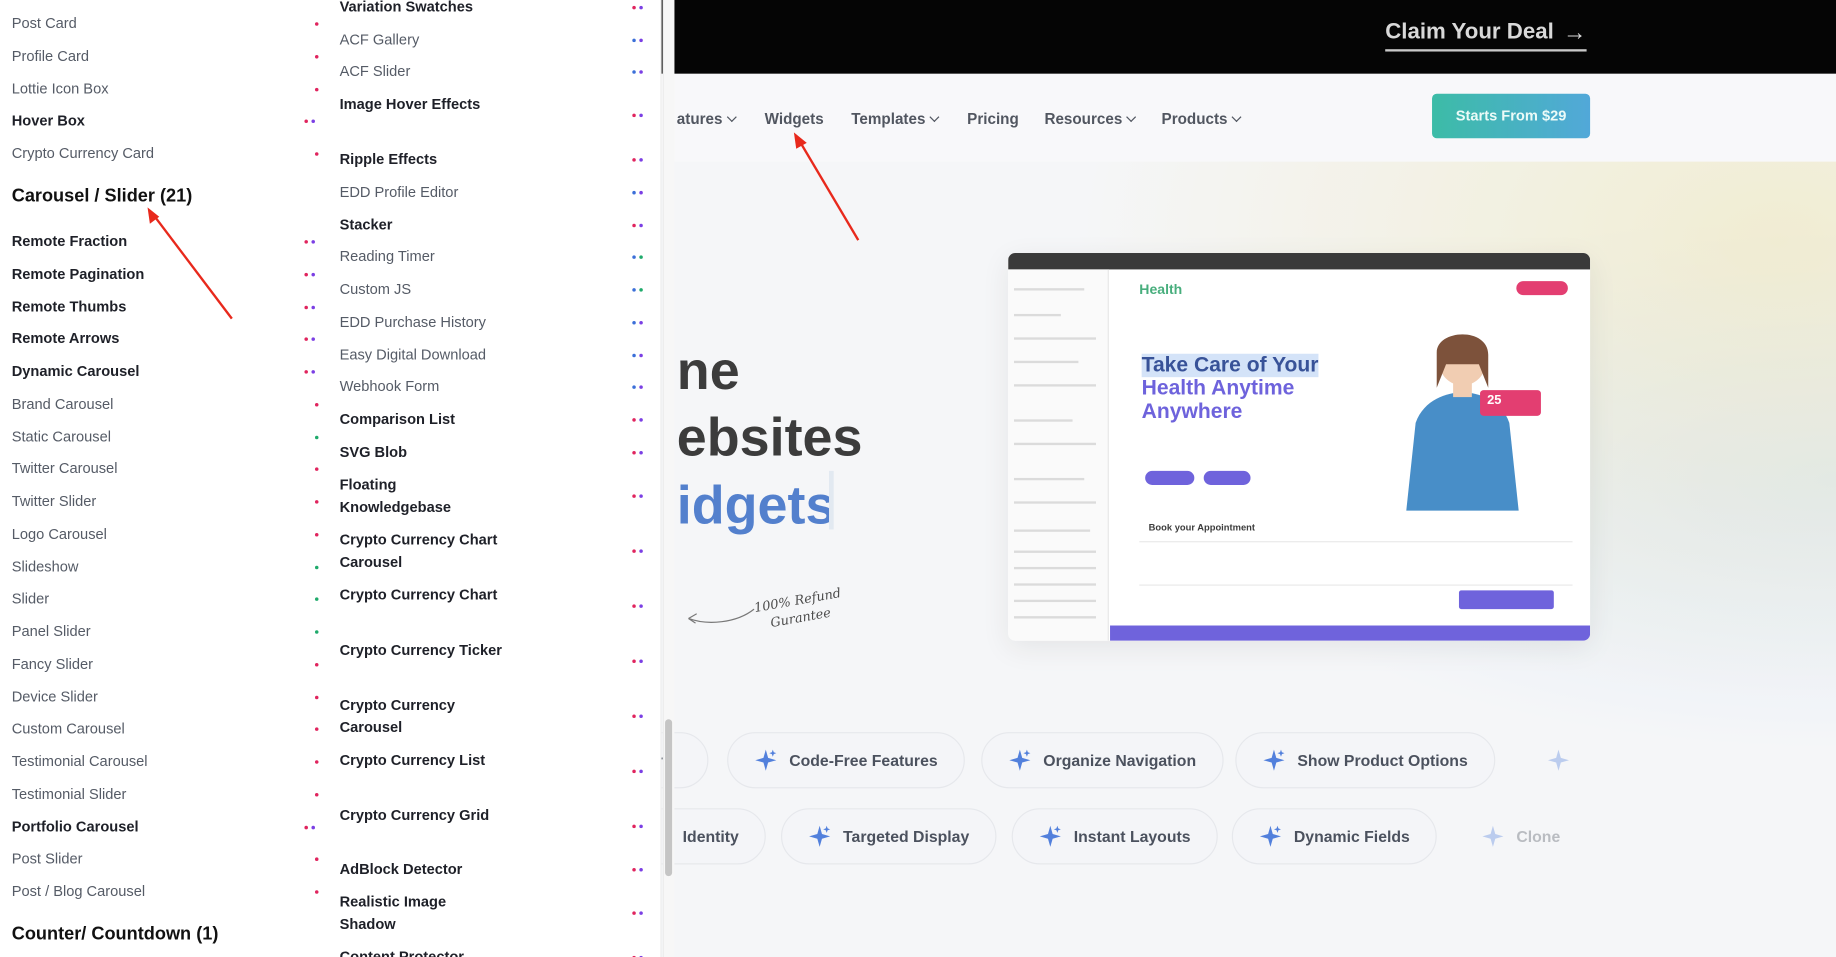 The width and height of the screenshot is (1836, 957). I want to click on widget-link-crypto-currency-list: Crypto Currency List, so click(422, 761).